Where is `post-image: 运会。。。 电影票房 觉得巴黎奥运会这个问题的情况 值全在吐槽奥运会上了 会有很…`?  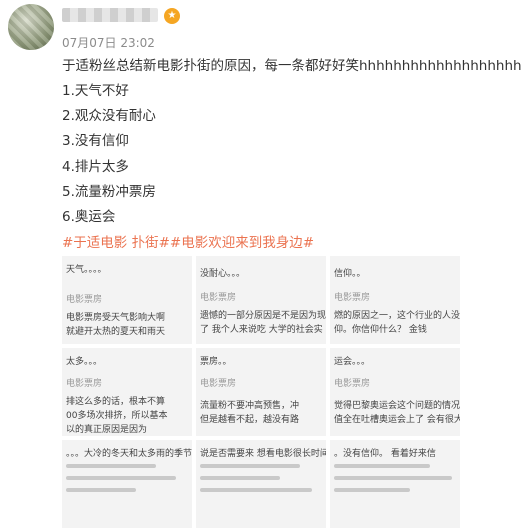 post-image: 运会。。。 电影票房 觉得巴黎奥运会这个问题的情况 值全在吐槽奥运会上了 会有很… is located at coordinates (395, 392).